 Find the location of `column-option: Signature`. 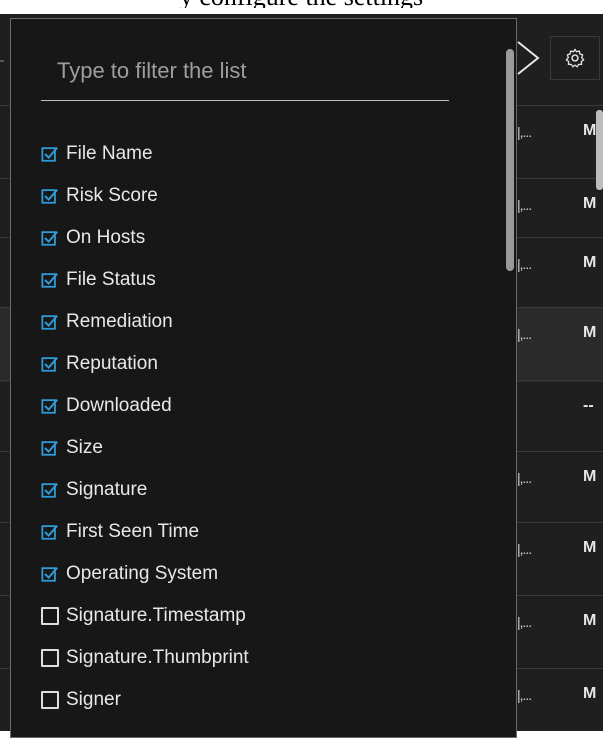

column-option: Signature is located at coordinates (145, 490).